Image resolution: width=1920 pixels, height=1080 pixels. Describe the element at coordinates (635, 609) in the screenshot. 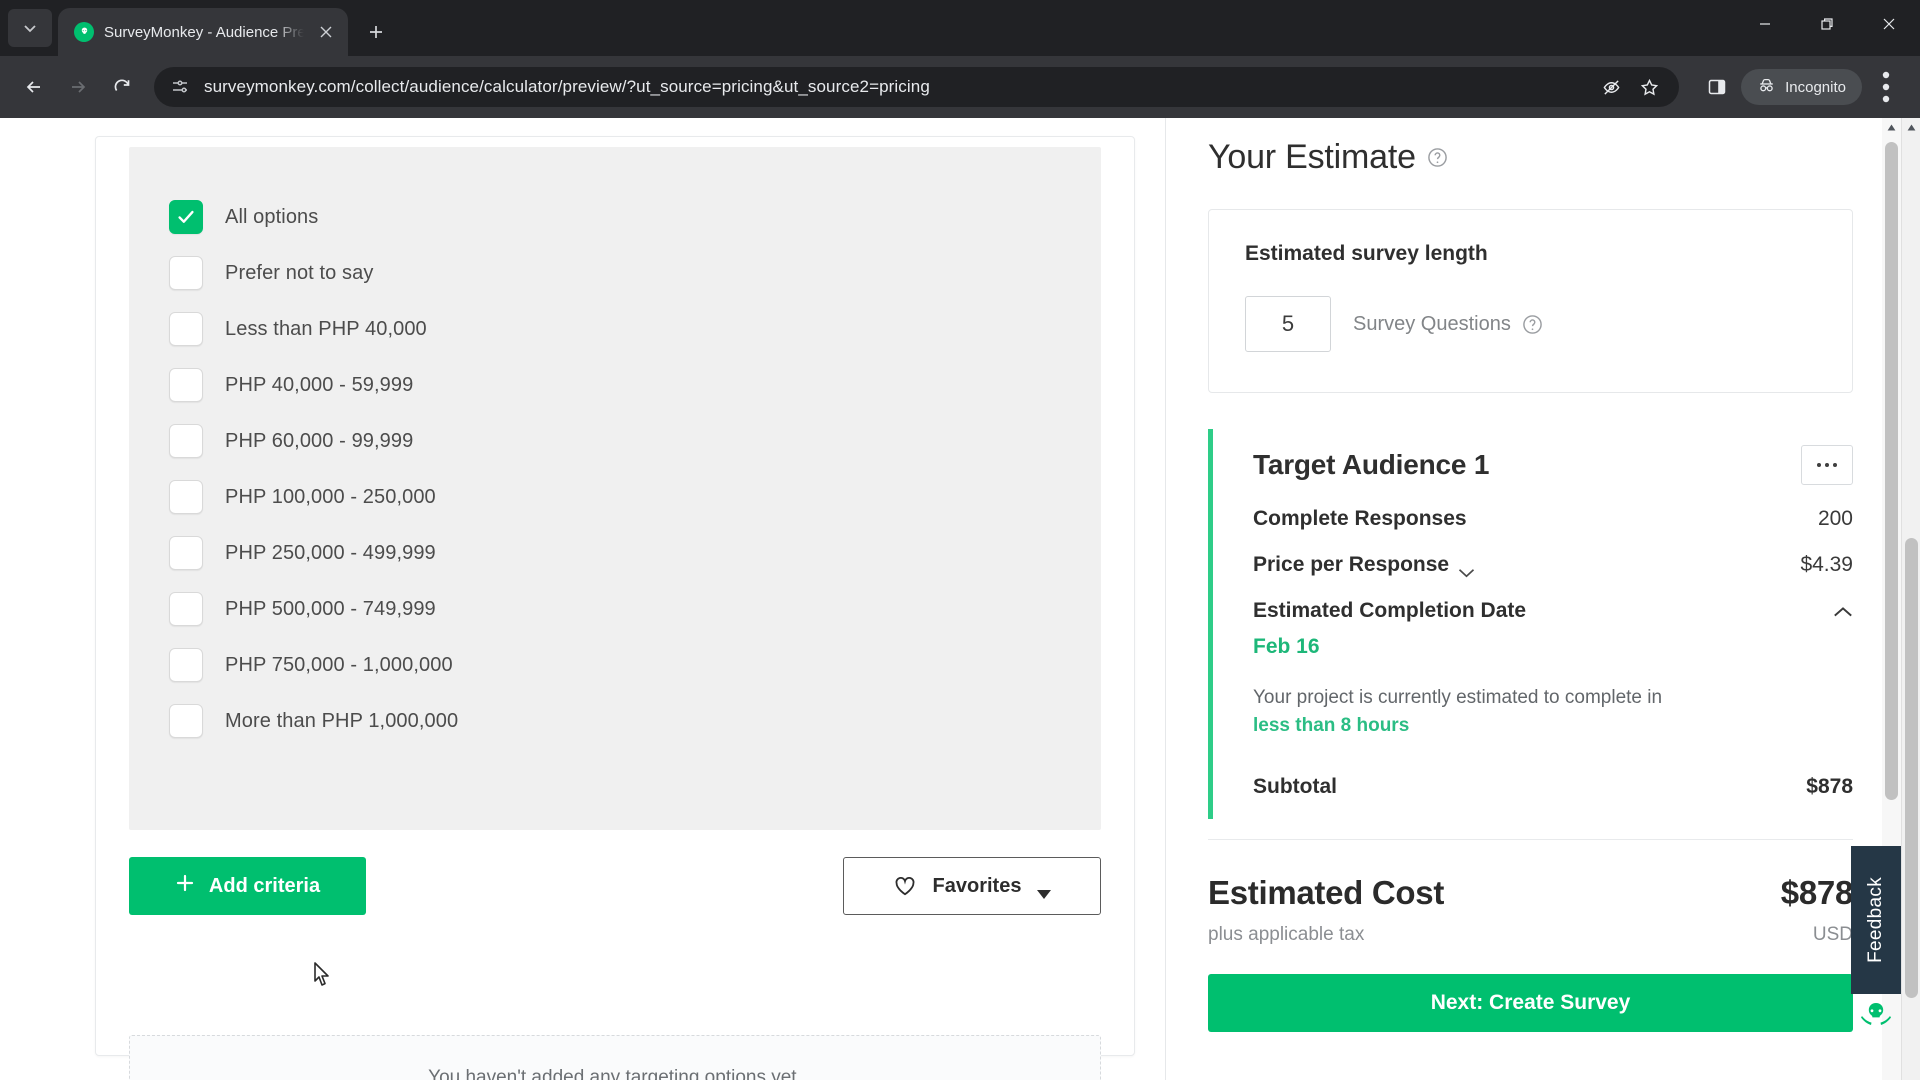

I see `option-row: PHP 500,000 - 749,999` at that location.